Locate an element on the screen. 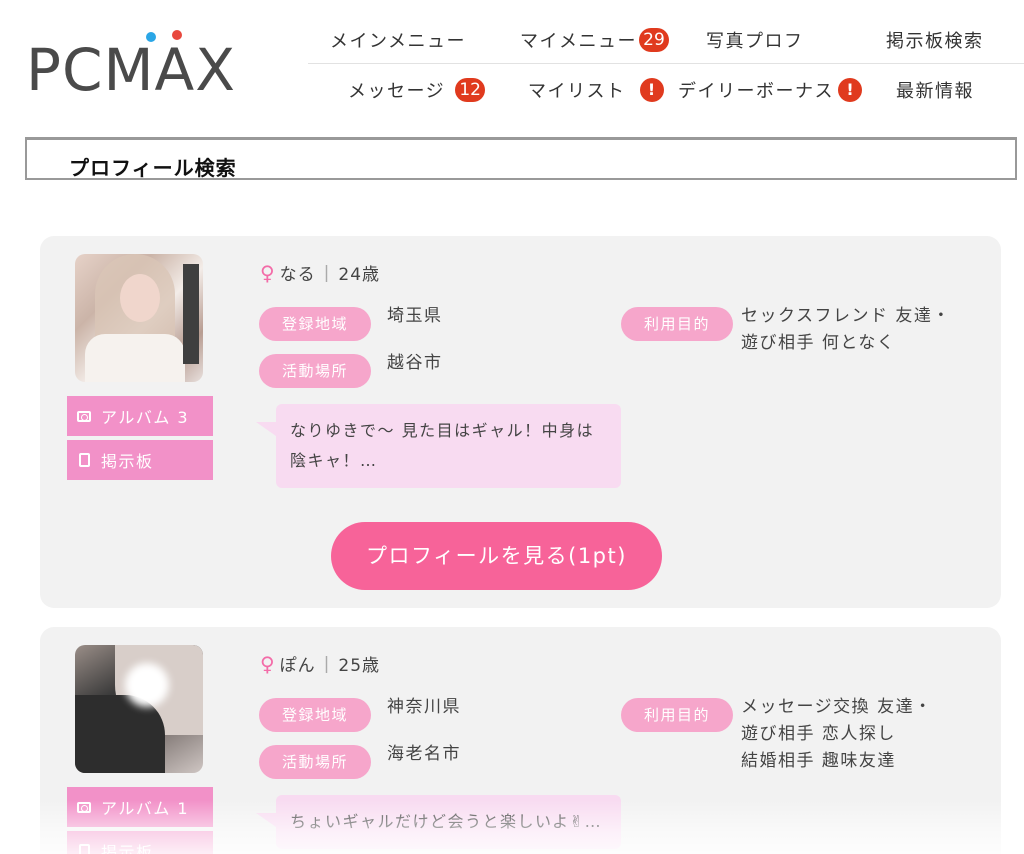 Image resolution: width=1024 pixels, height=854 pixels. purpose-line: 遊び相手 恋人探し is located at coordinates (818, 734).